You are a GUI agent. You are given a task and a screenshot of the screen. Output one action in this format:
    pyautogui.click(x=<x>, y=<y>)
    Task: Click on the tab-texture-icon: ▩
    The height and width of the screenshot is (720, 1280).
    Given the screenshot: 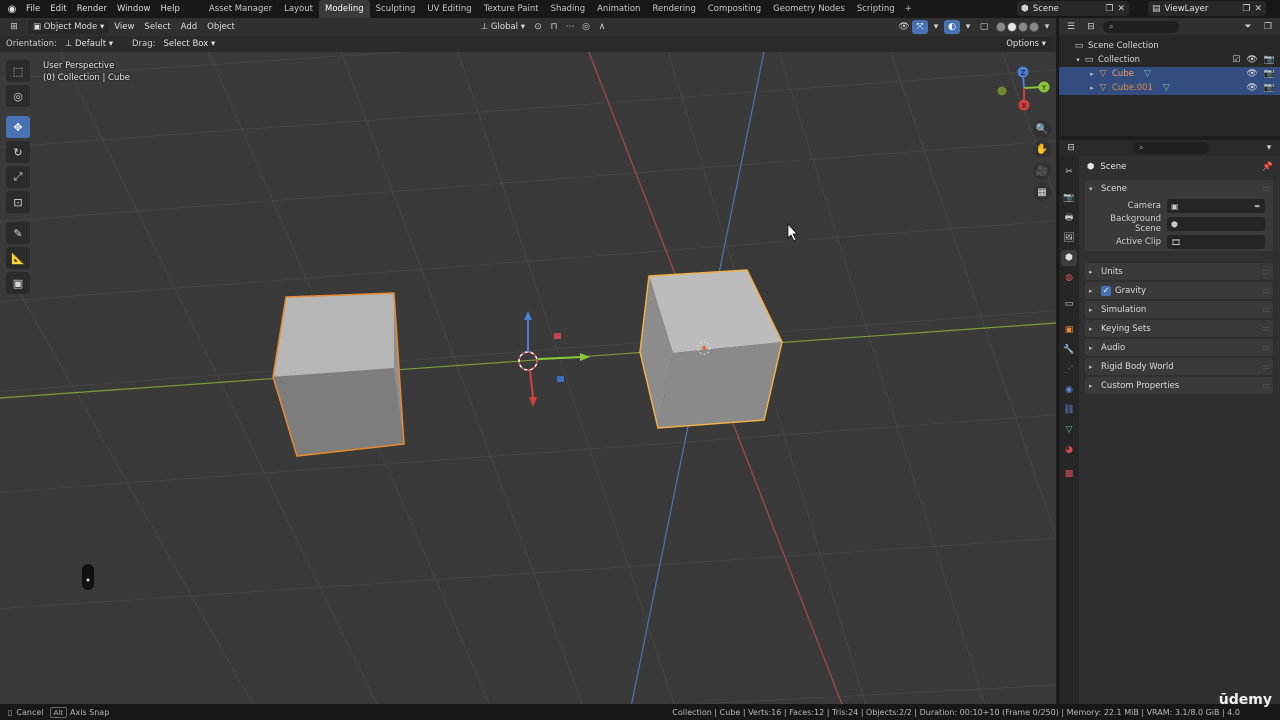 What is the action you would take?
    pyautogui.click(x=1069, y=474)
    